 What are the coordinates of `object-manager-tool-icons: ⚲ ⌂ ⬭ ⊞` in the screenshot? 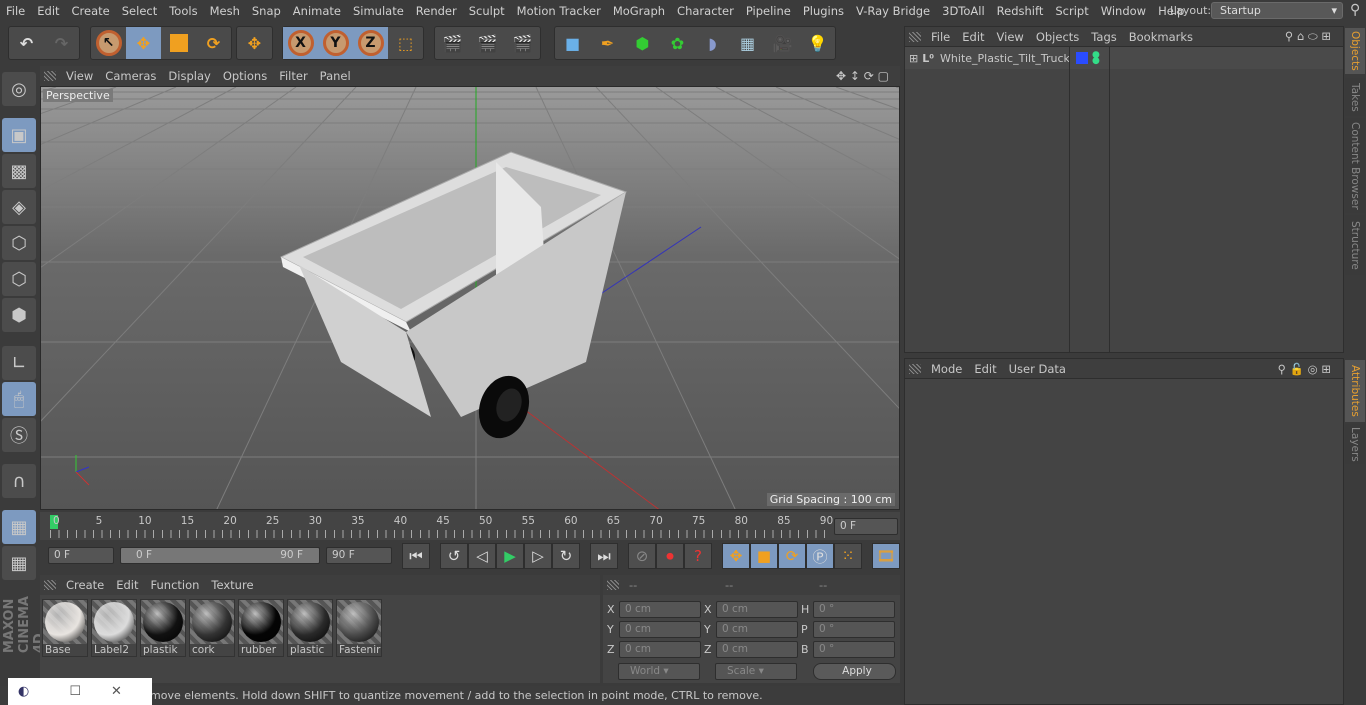 It's located at (1308, 36).